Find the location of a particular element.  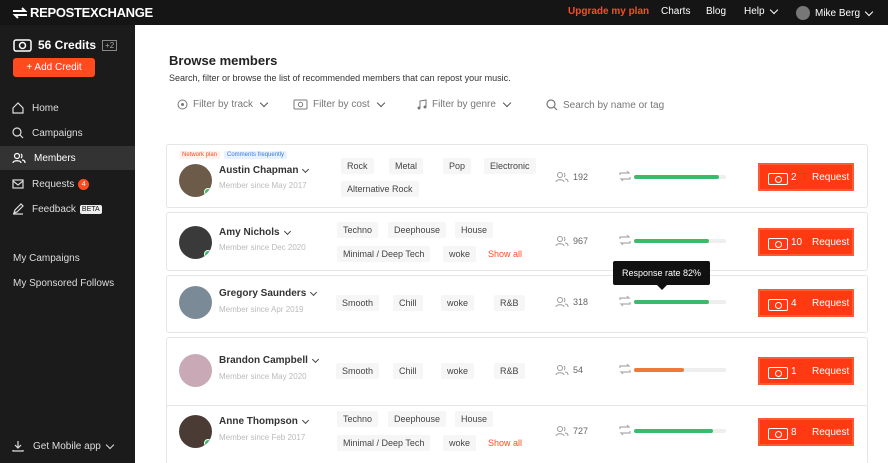

music-note-icon is located at coordinates (422, 104).